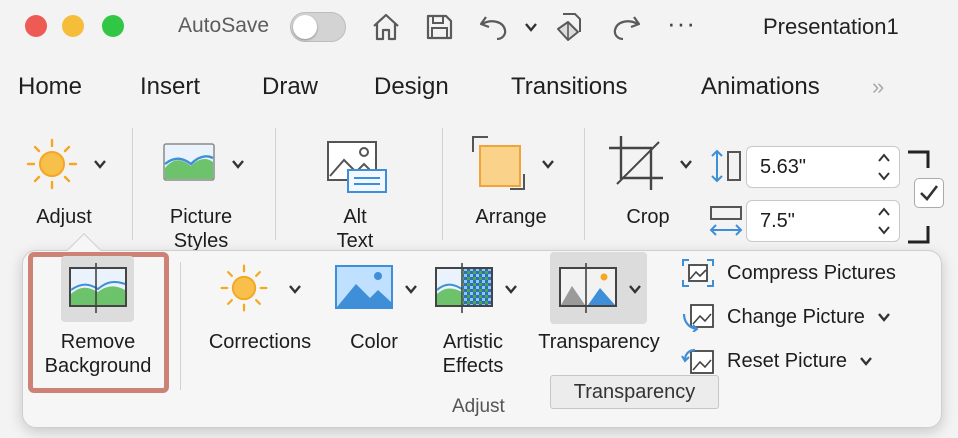 The width and height of the screenshot is (958, 438). What do you see at coordinates (201, 229) in the screenshot?
I see `picture-styles-label: Picture Styles` at bounding box center [201, 229].